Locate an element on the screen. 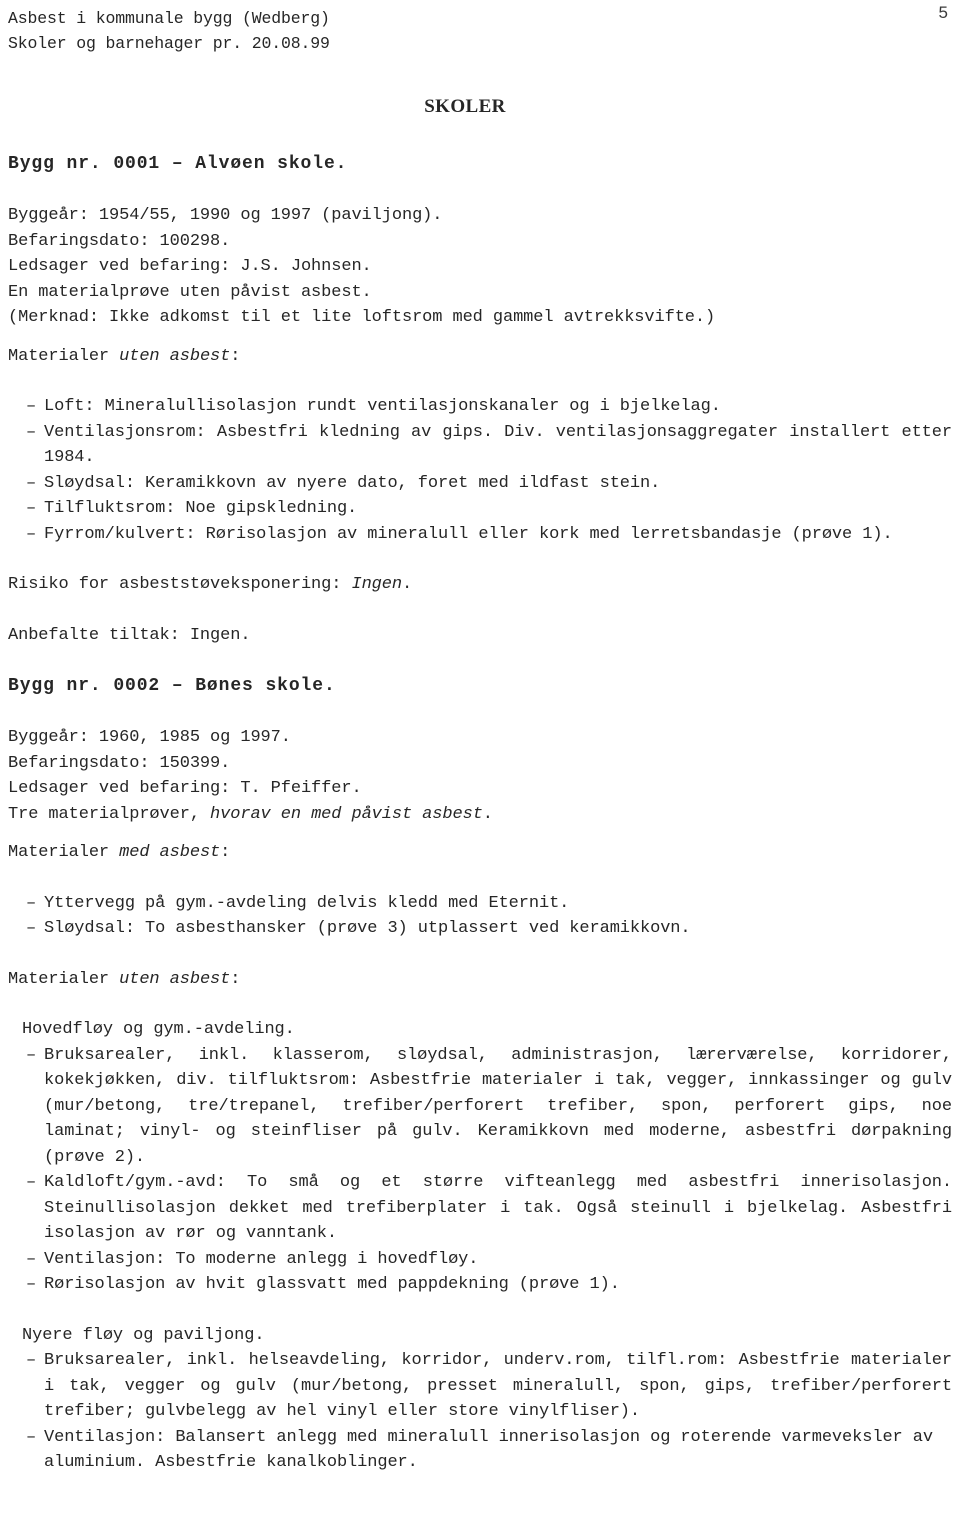  samples-prefix: Tre materialprøver, is located at coordinates (109, 814).